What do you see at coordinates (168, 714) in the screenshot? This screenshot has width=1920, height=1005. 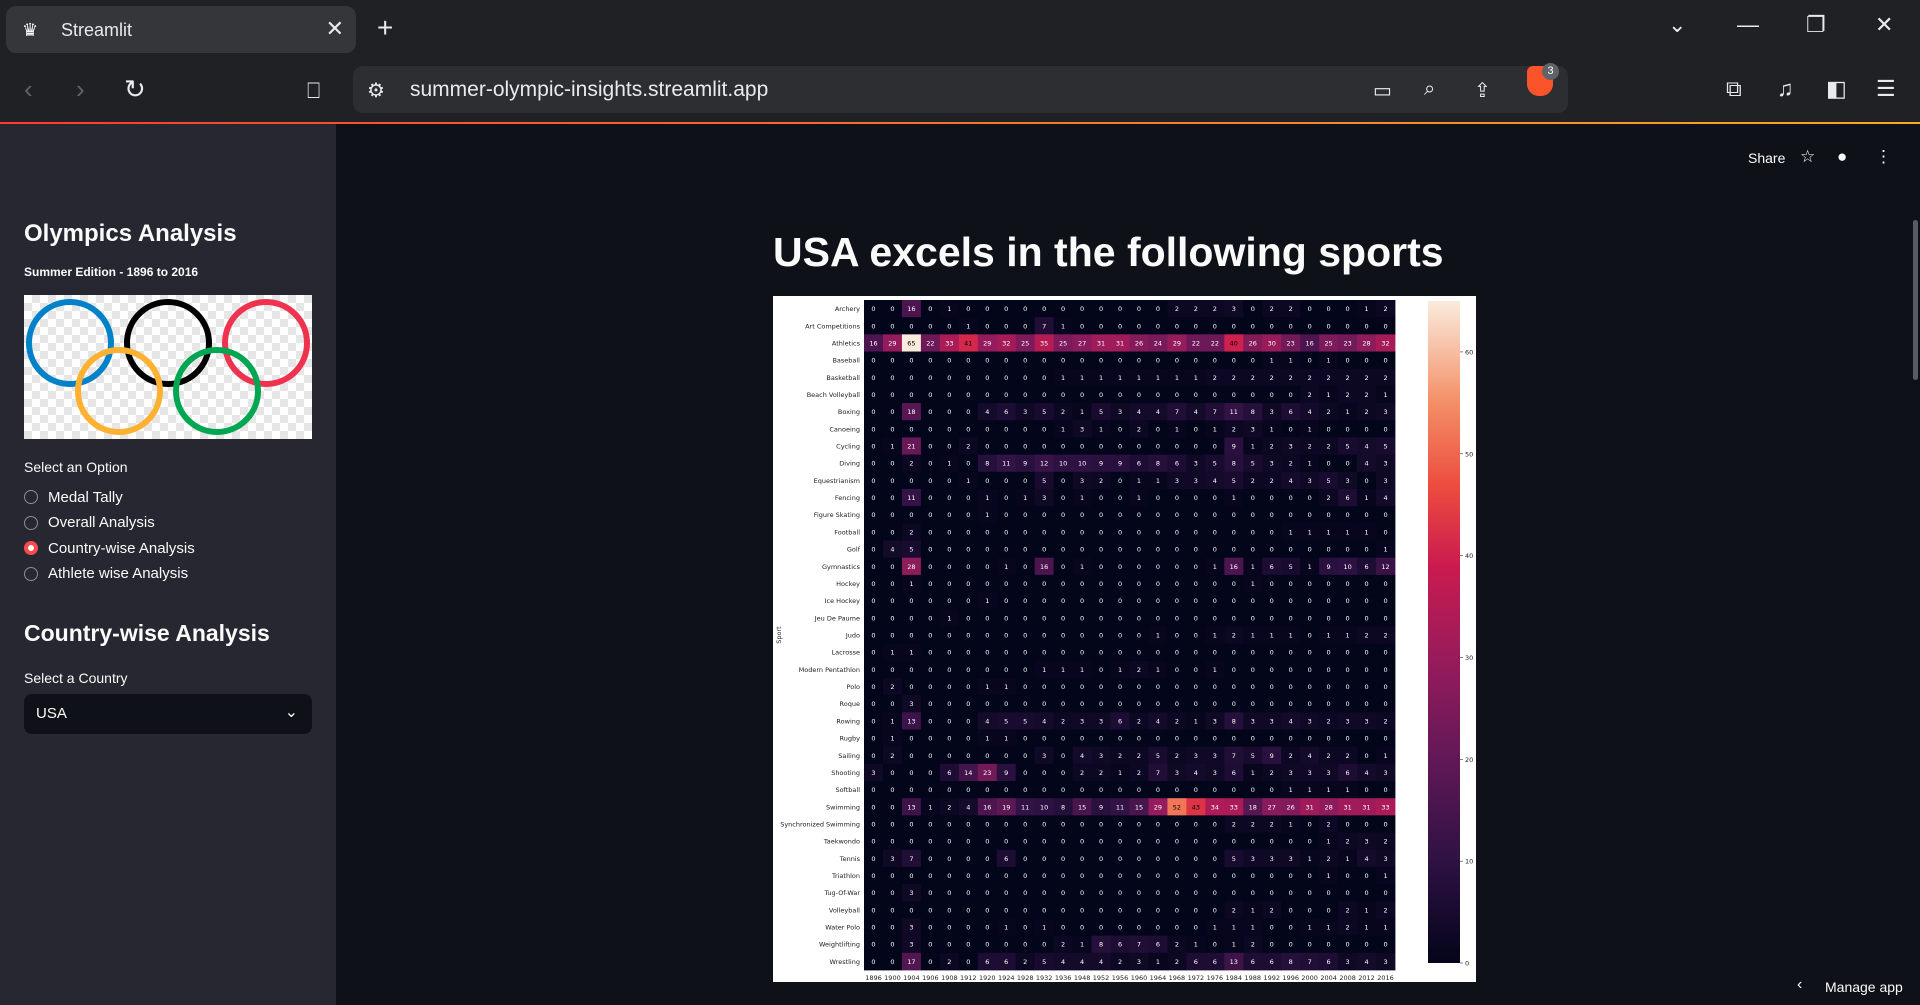 I see `country-select: USA ⌄` at bounding box center [168, 714].